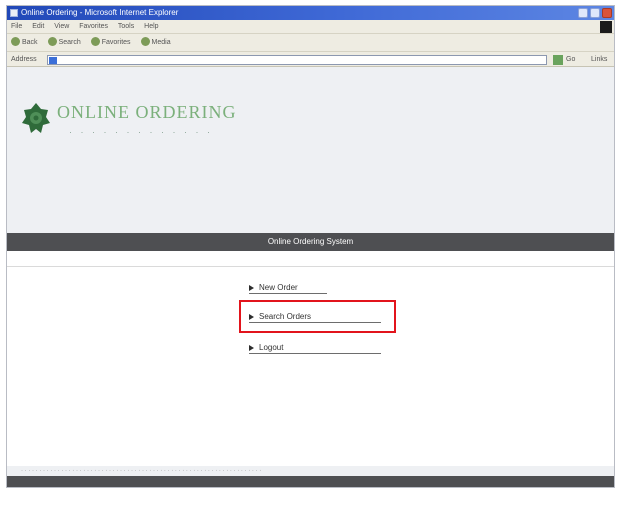 This screenshot has width=619, height=513. What do you see at coordinates (297, 60) in the screenshot?
I see `address-input` at bounding box center [297, 60].